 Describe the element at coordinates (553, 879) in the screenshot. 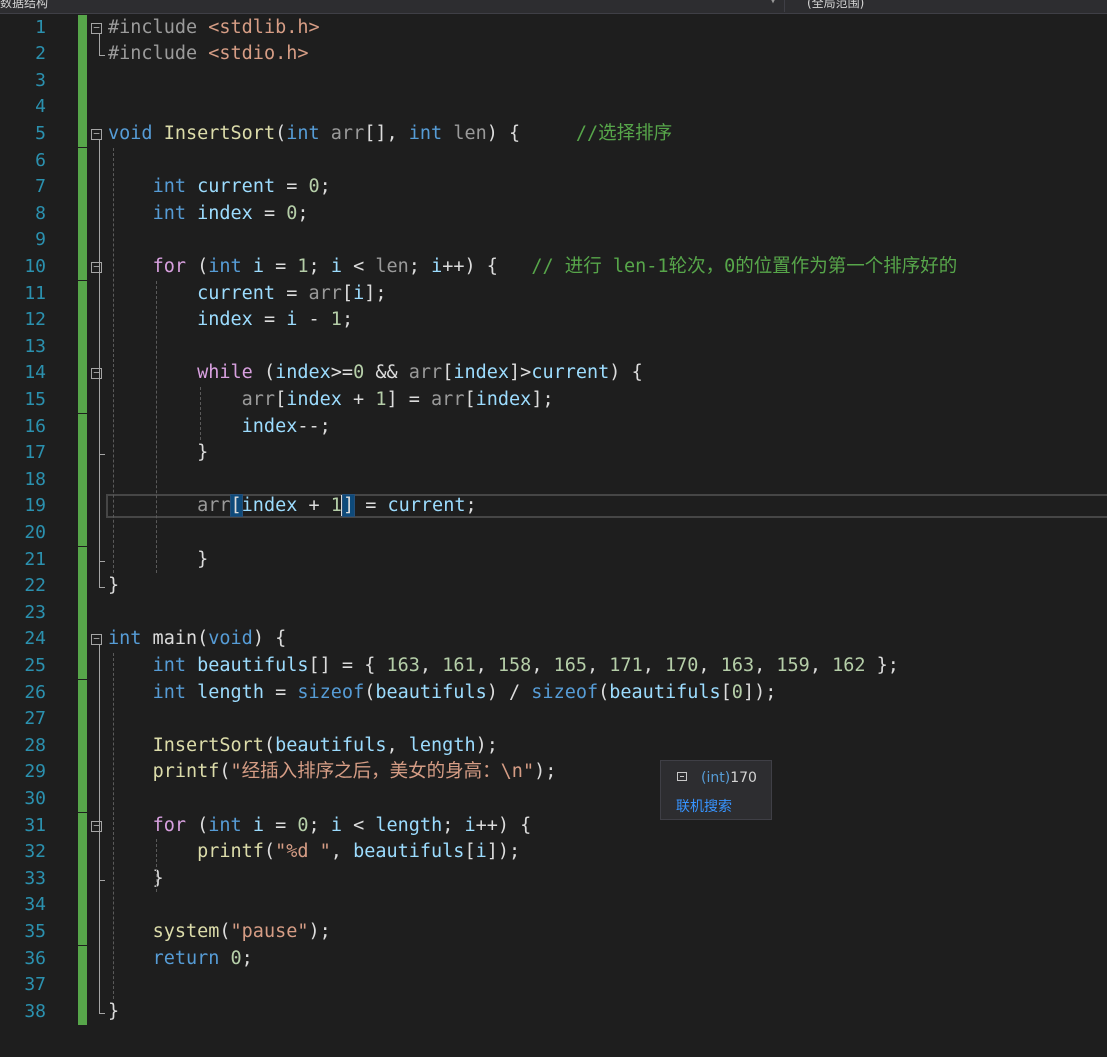

I see `code-line: 33 }` at that location.